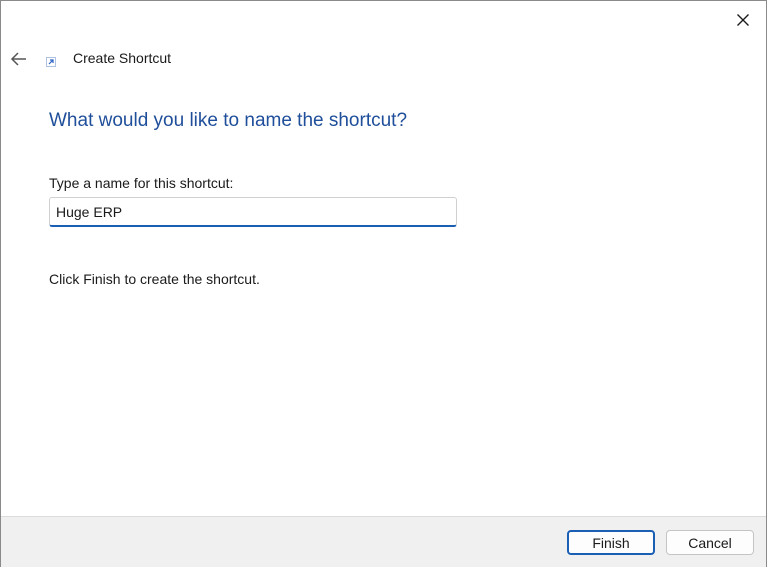 This screenshot has width=767, height=567. What do you see at coordinates (383, 59) in the screenshot?
I see `wizard-header: Create Shortcut` at bounding box center [383, 59].